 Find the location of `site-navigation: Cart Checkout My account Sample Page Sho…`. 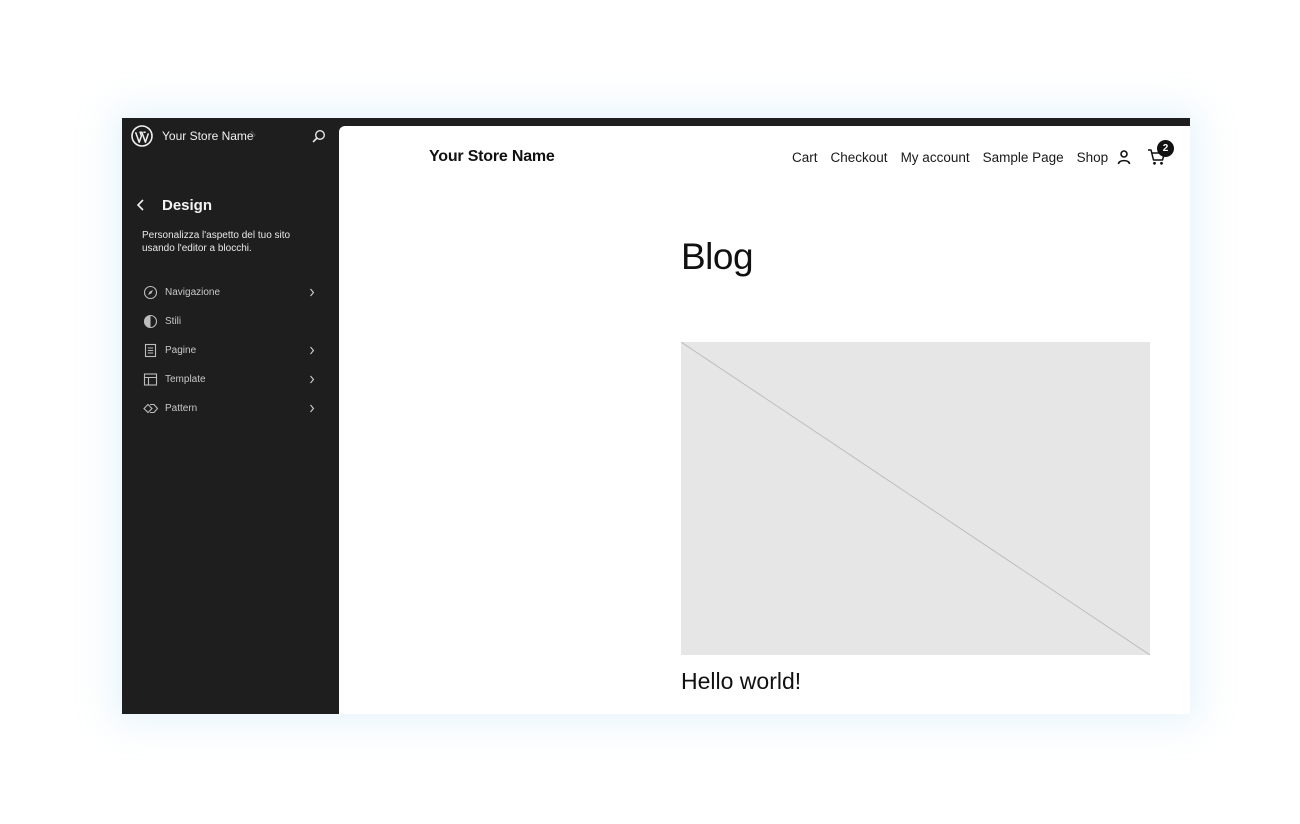

site-navigation: Cart Checkout My account Sample Page Sho… is located at coordinates (950, 157).